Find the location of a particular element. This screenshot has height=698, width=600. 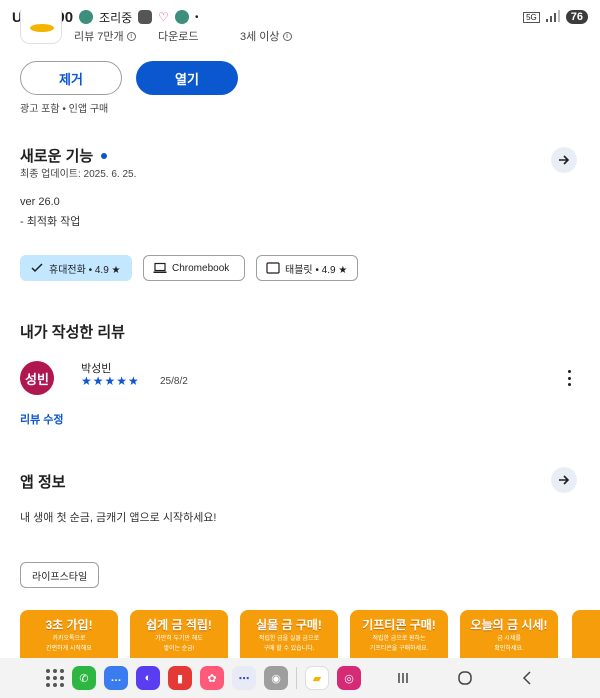

chat-icon is located at coordinates (145, 17).